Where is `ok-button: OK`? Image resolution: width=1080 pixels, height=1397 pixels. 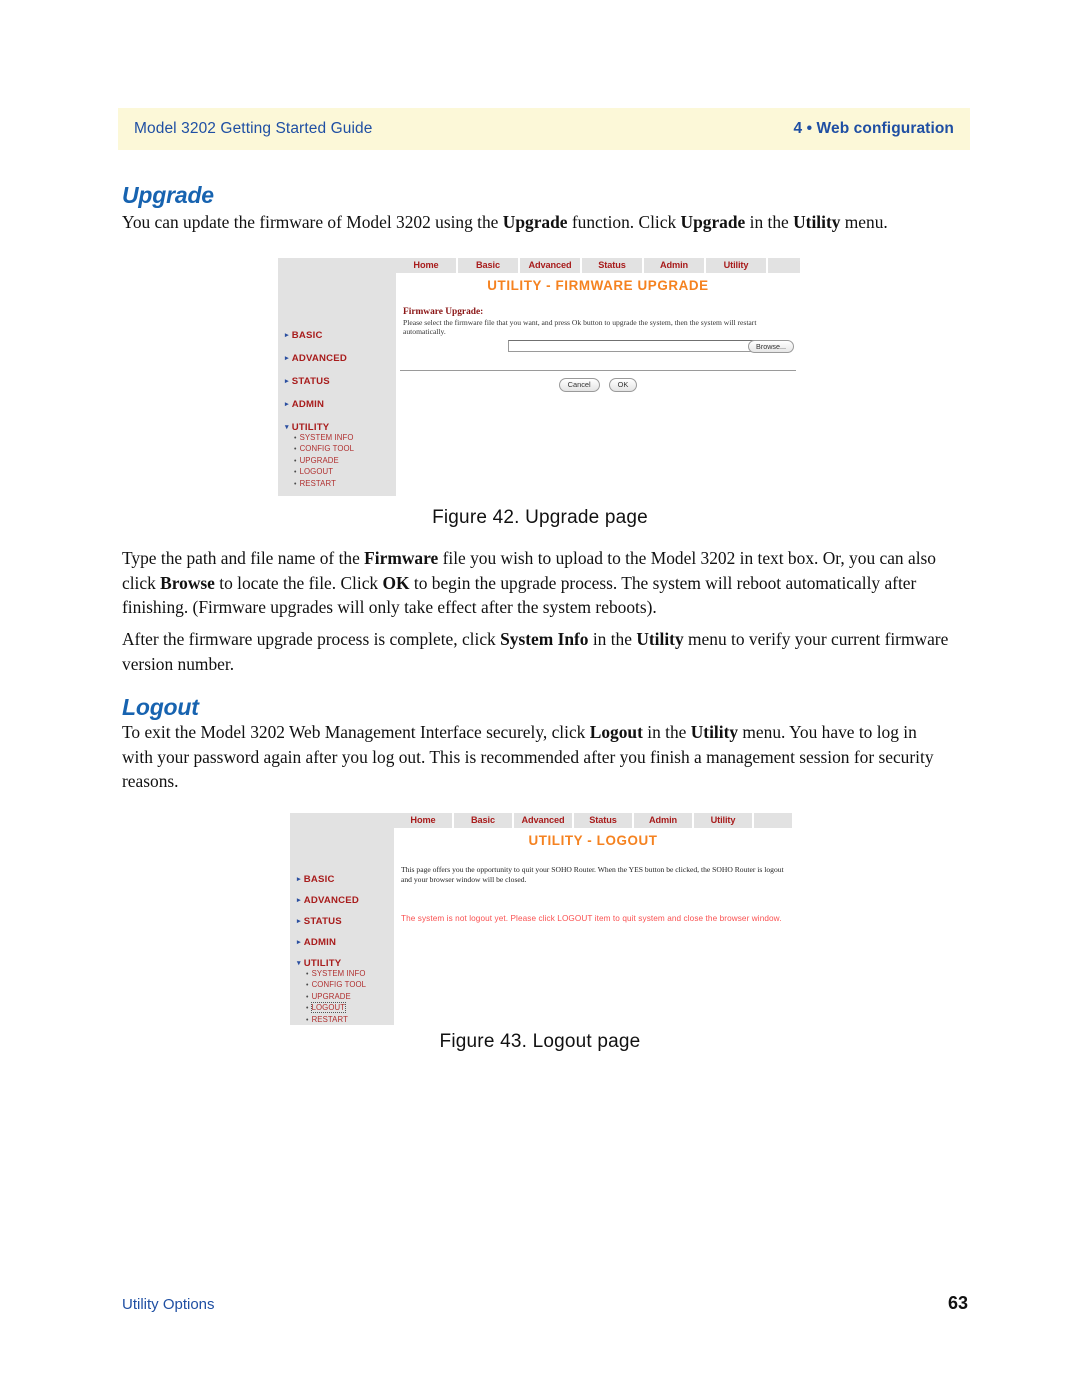
ok-button: OK is located at coordinates (623, 385).